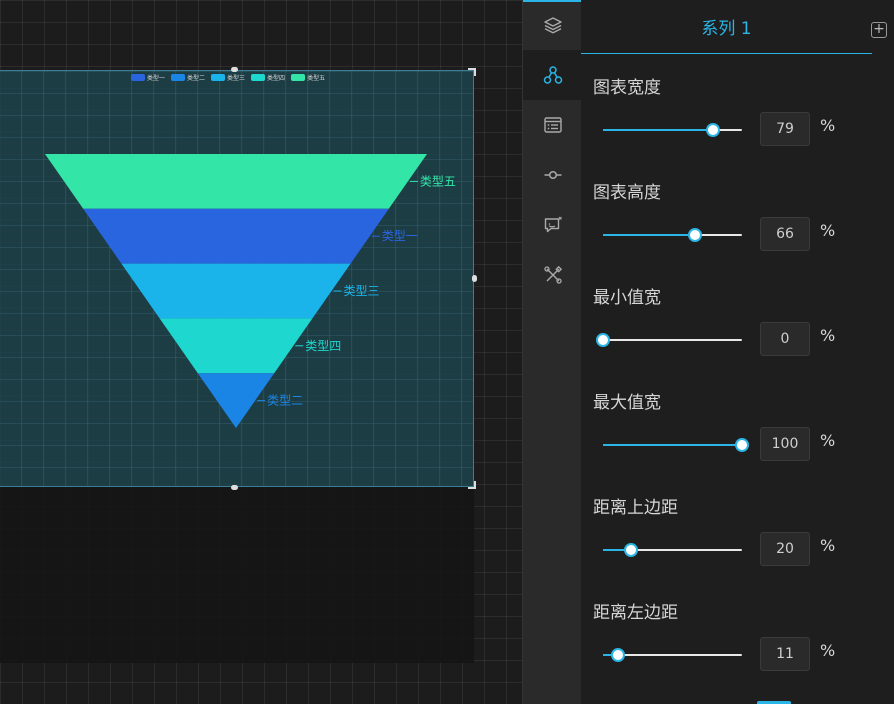 This screenshot has height=704, width=894. What do you see at coordinates (285, 401) in the screenshot?
I see `funnel-label: 类型二` at bounding box center [285, 401].